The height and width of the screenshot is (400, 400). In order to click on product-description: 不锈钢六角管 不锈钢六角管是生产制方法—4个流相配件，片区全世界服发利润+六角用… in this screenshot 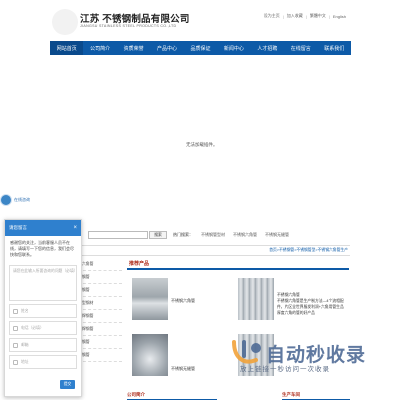, I will do `click(312, 304)`.